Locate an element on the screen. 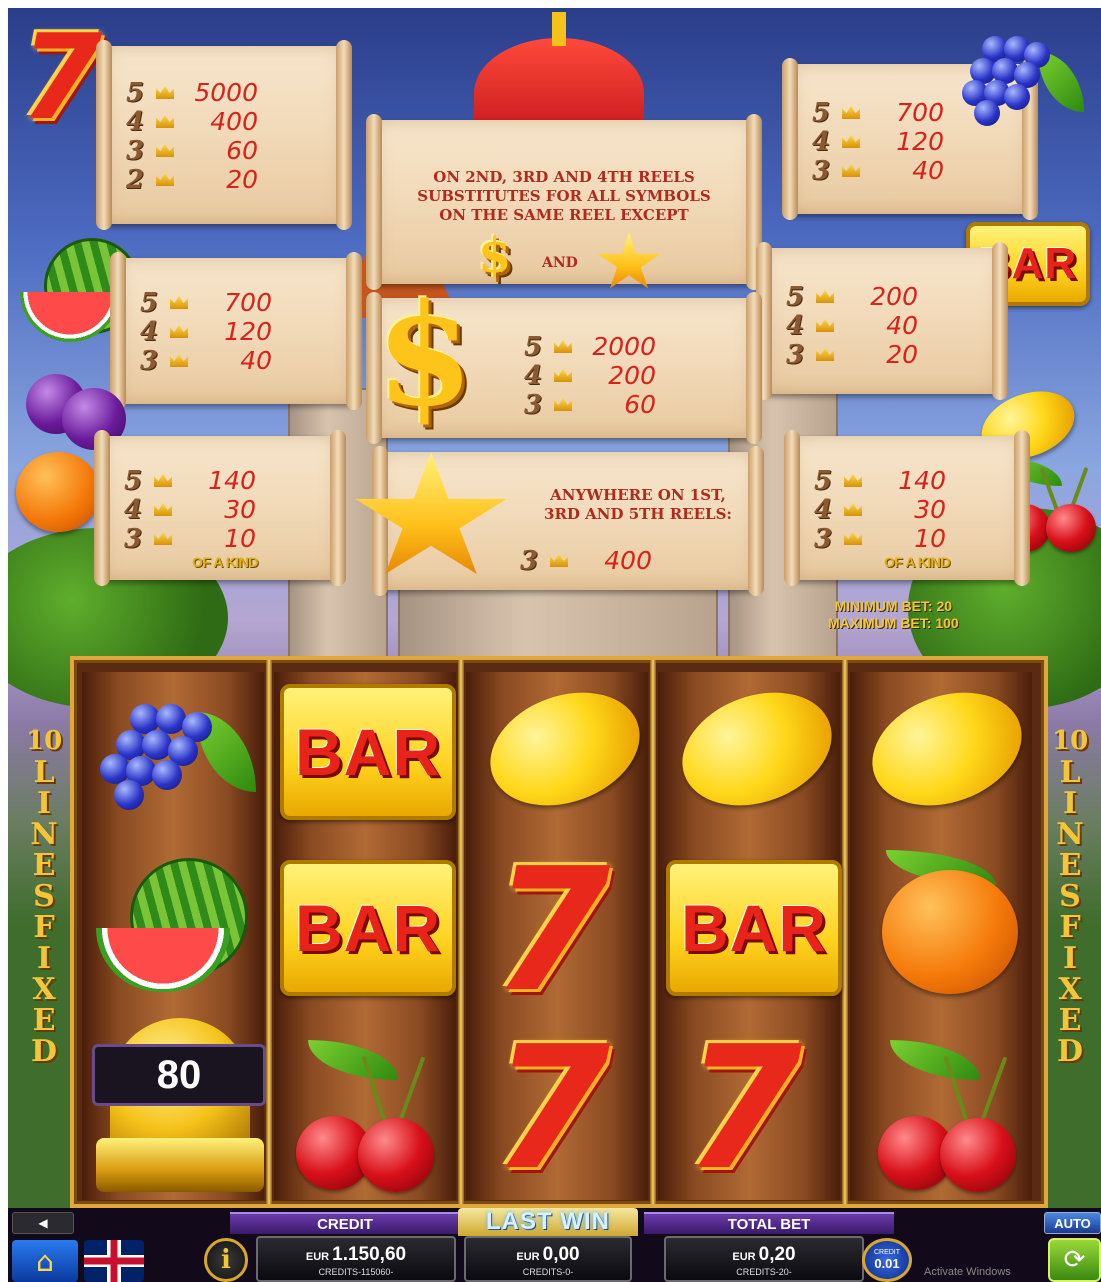 The image size is (1101, 1282). pay-row: 3 400 is located at coordinates (586, 560).